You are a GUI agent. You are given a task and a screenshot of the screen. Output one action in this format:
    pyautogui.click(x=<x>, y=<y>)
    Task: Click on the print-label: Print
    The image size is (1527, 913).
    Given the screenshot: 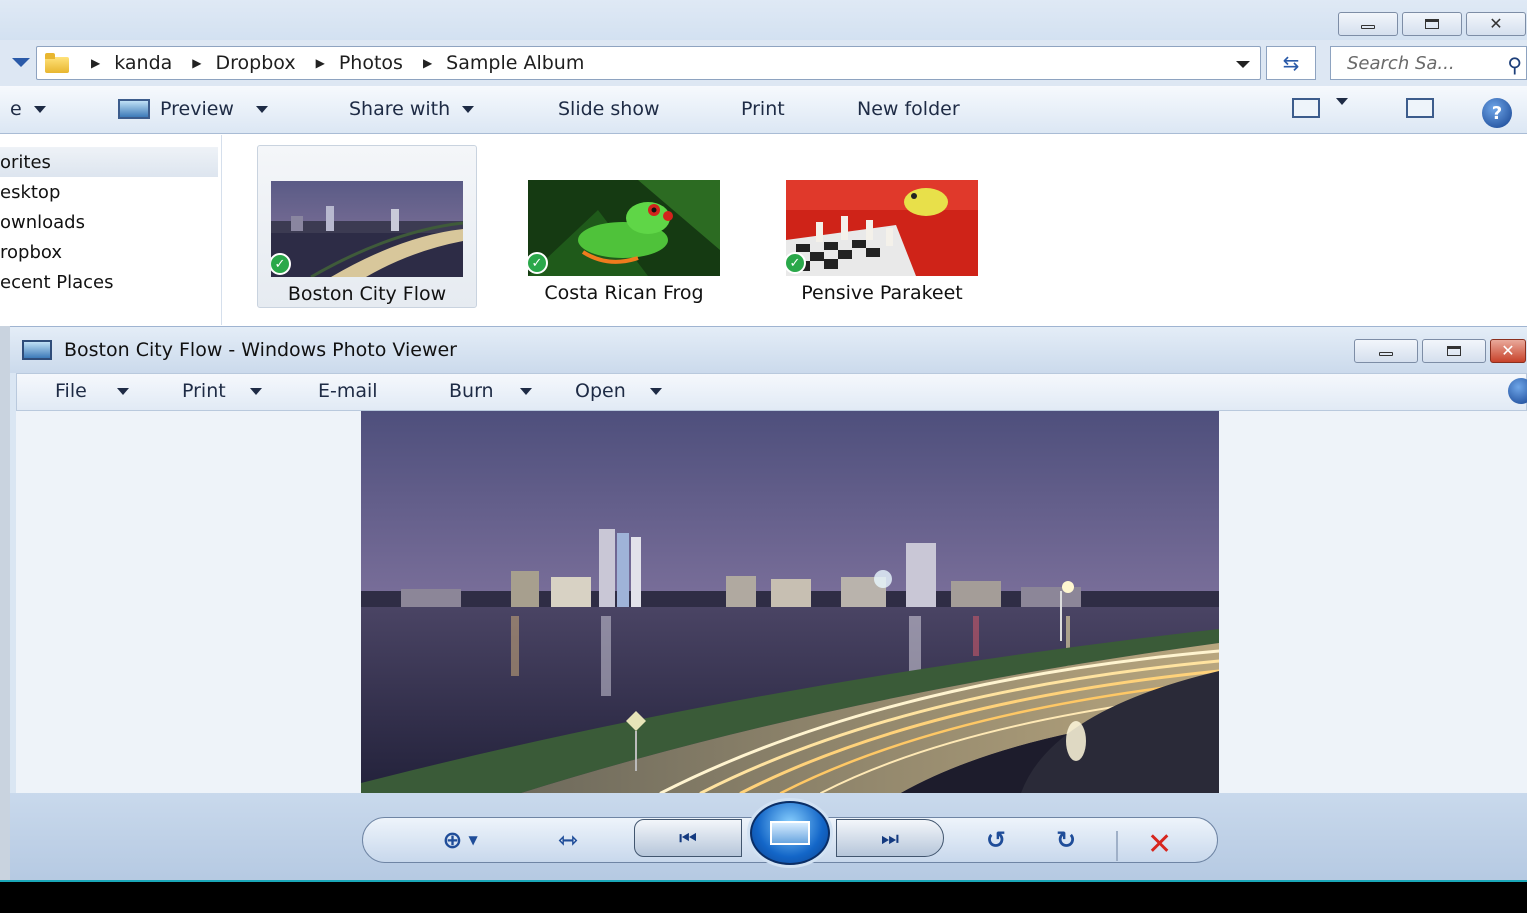 What is the action you would take?
    pyautogui.click(x=763, y=109)
    